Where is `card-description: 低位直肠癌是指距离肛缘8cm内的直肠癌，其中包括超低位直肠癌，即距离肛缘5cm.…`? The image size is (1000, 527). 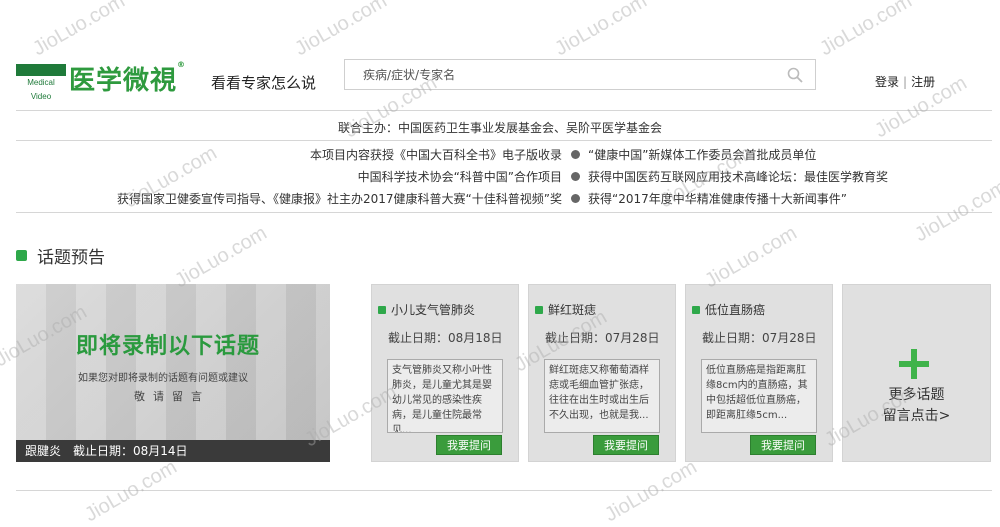 card-description: 低位直肠癌是指距离肛缘8cm内的直肠癌，其中包括超低位直肠癌，即距离肛缘5cm.… is located at coordinates (759, 396).